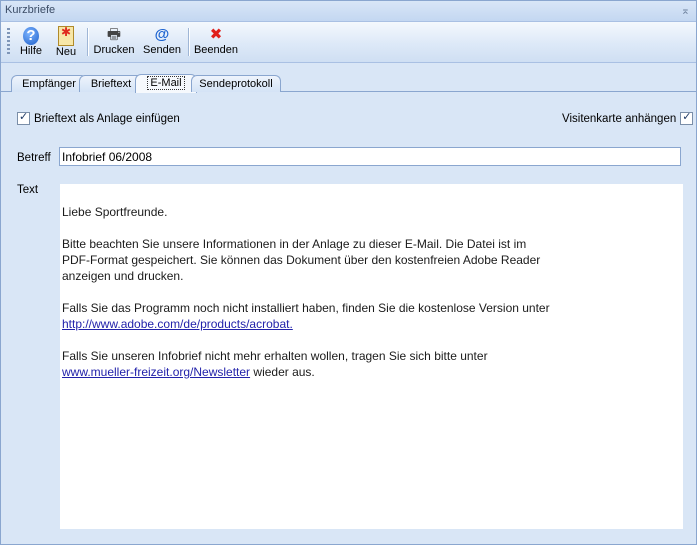  What do you see at coordinates (162, 34) in the screenshot?
I see `at-sign-icon: @` at bounding box center [162, 34].